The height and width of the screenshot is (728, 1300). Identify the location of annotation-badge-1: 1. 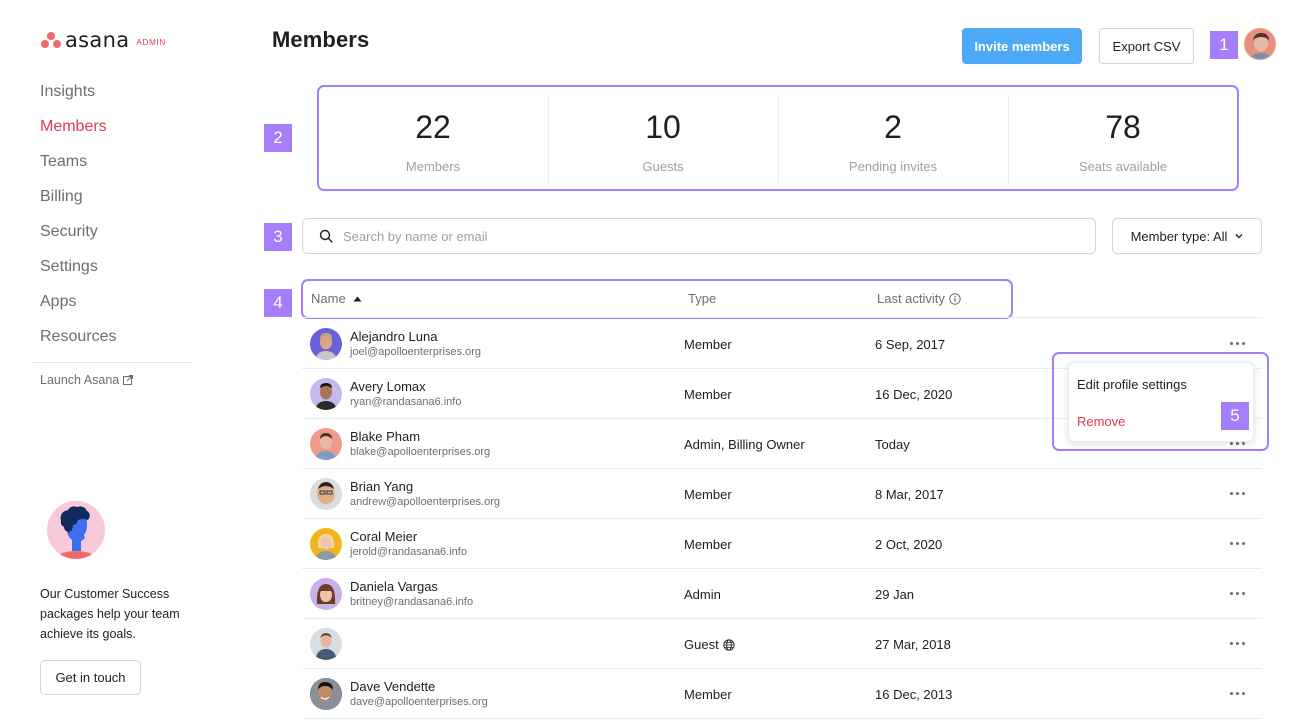
(1224, 45).